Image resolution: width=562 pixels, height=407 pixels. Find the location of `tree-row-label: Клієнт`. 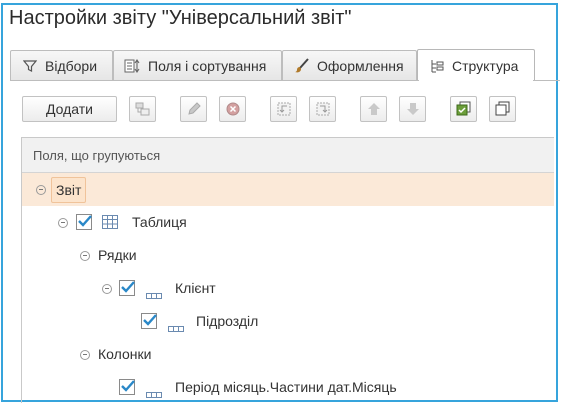

tree-row-label: Клієнт is located at coordinates (195, 288).